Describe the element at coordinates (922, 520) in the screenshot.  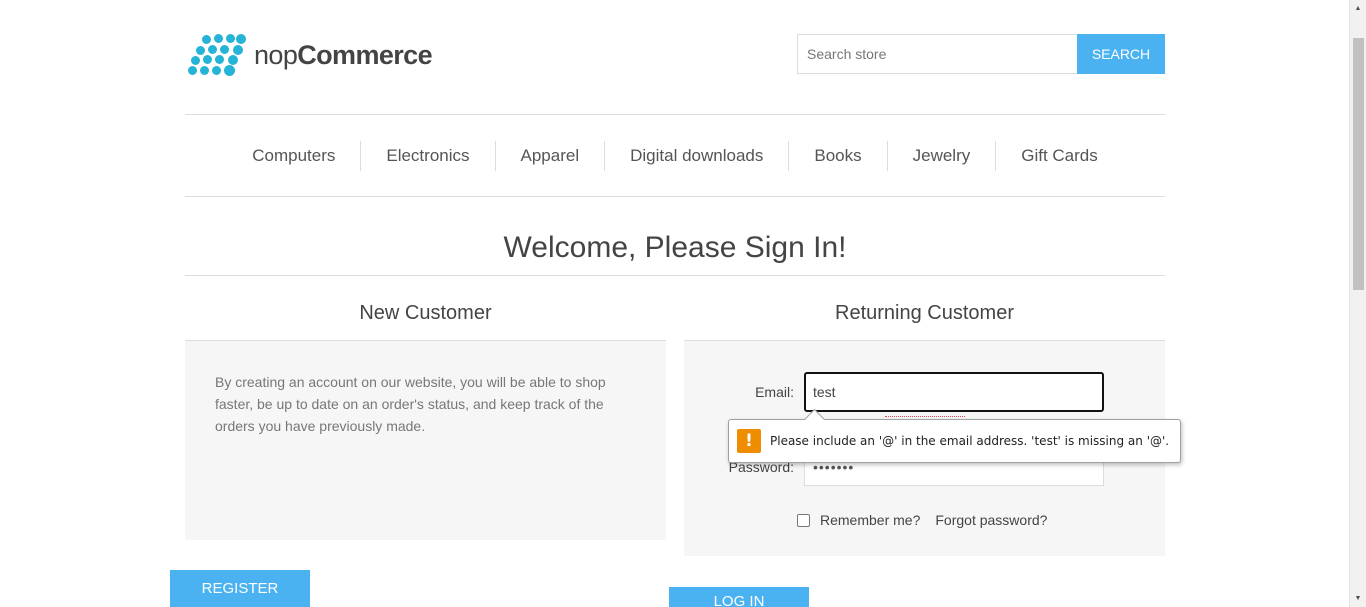
I see `remember-me-row: Remember me? Forgot password?` at that location.